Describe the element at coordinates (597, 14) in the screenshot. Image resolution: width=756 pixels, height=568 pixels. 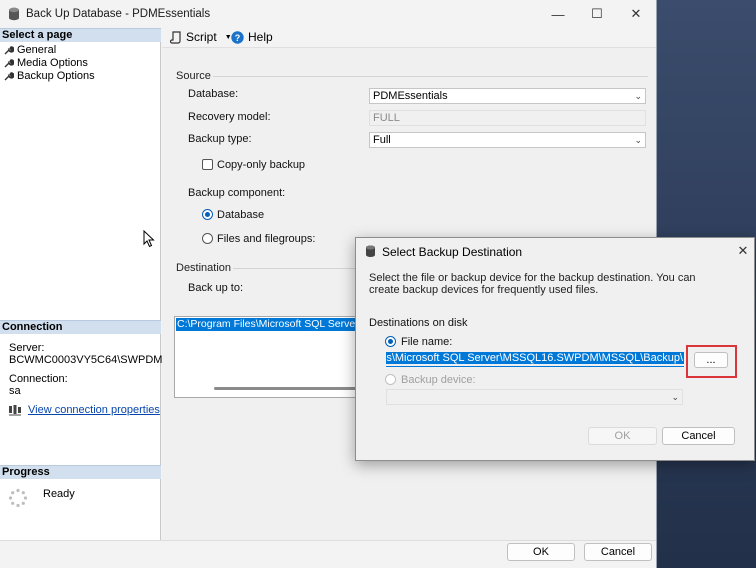
I see `maximize-button: ☐` at that location.